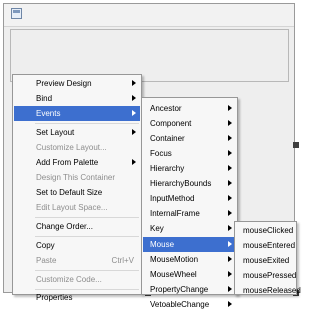 The width and height of the screenshot is (320, 312). What do you see at coordinates (265, 245) in the screenshot?
I see `mouse-item-mouseentered: mouseEntered` at bounding box center [265, 245].